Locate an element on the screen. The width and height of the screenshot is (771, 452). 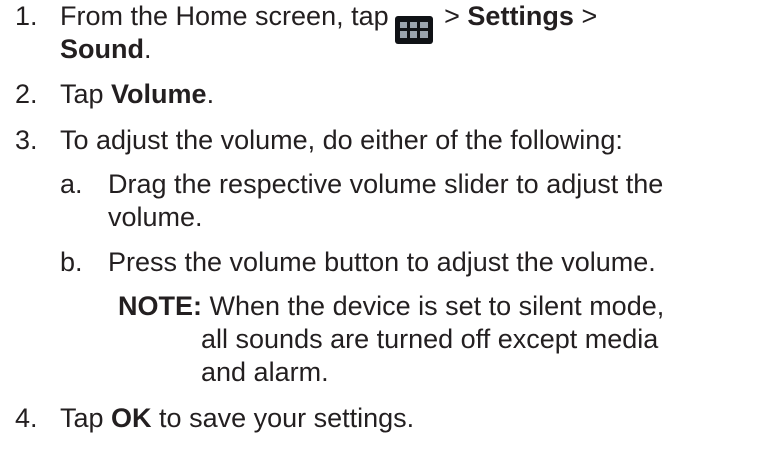
step-number: 4. is located at coordinates (26, 418).